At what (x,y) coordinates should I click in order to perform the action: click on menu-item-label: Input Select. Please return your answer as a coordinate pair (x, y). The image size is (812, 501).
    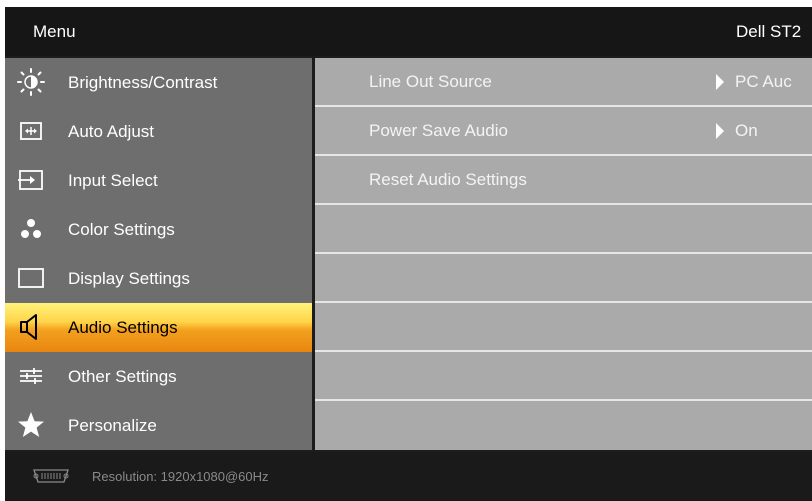
    Looking at the image, I should click on (113, 180).